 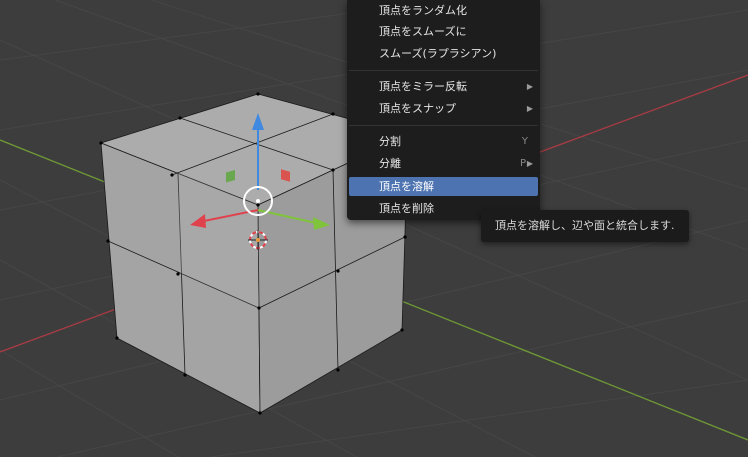 I want to click on tooltip: 頂点を溶解し、辺や面と統合します., so click(x=585, y=226).